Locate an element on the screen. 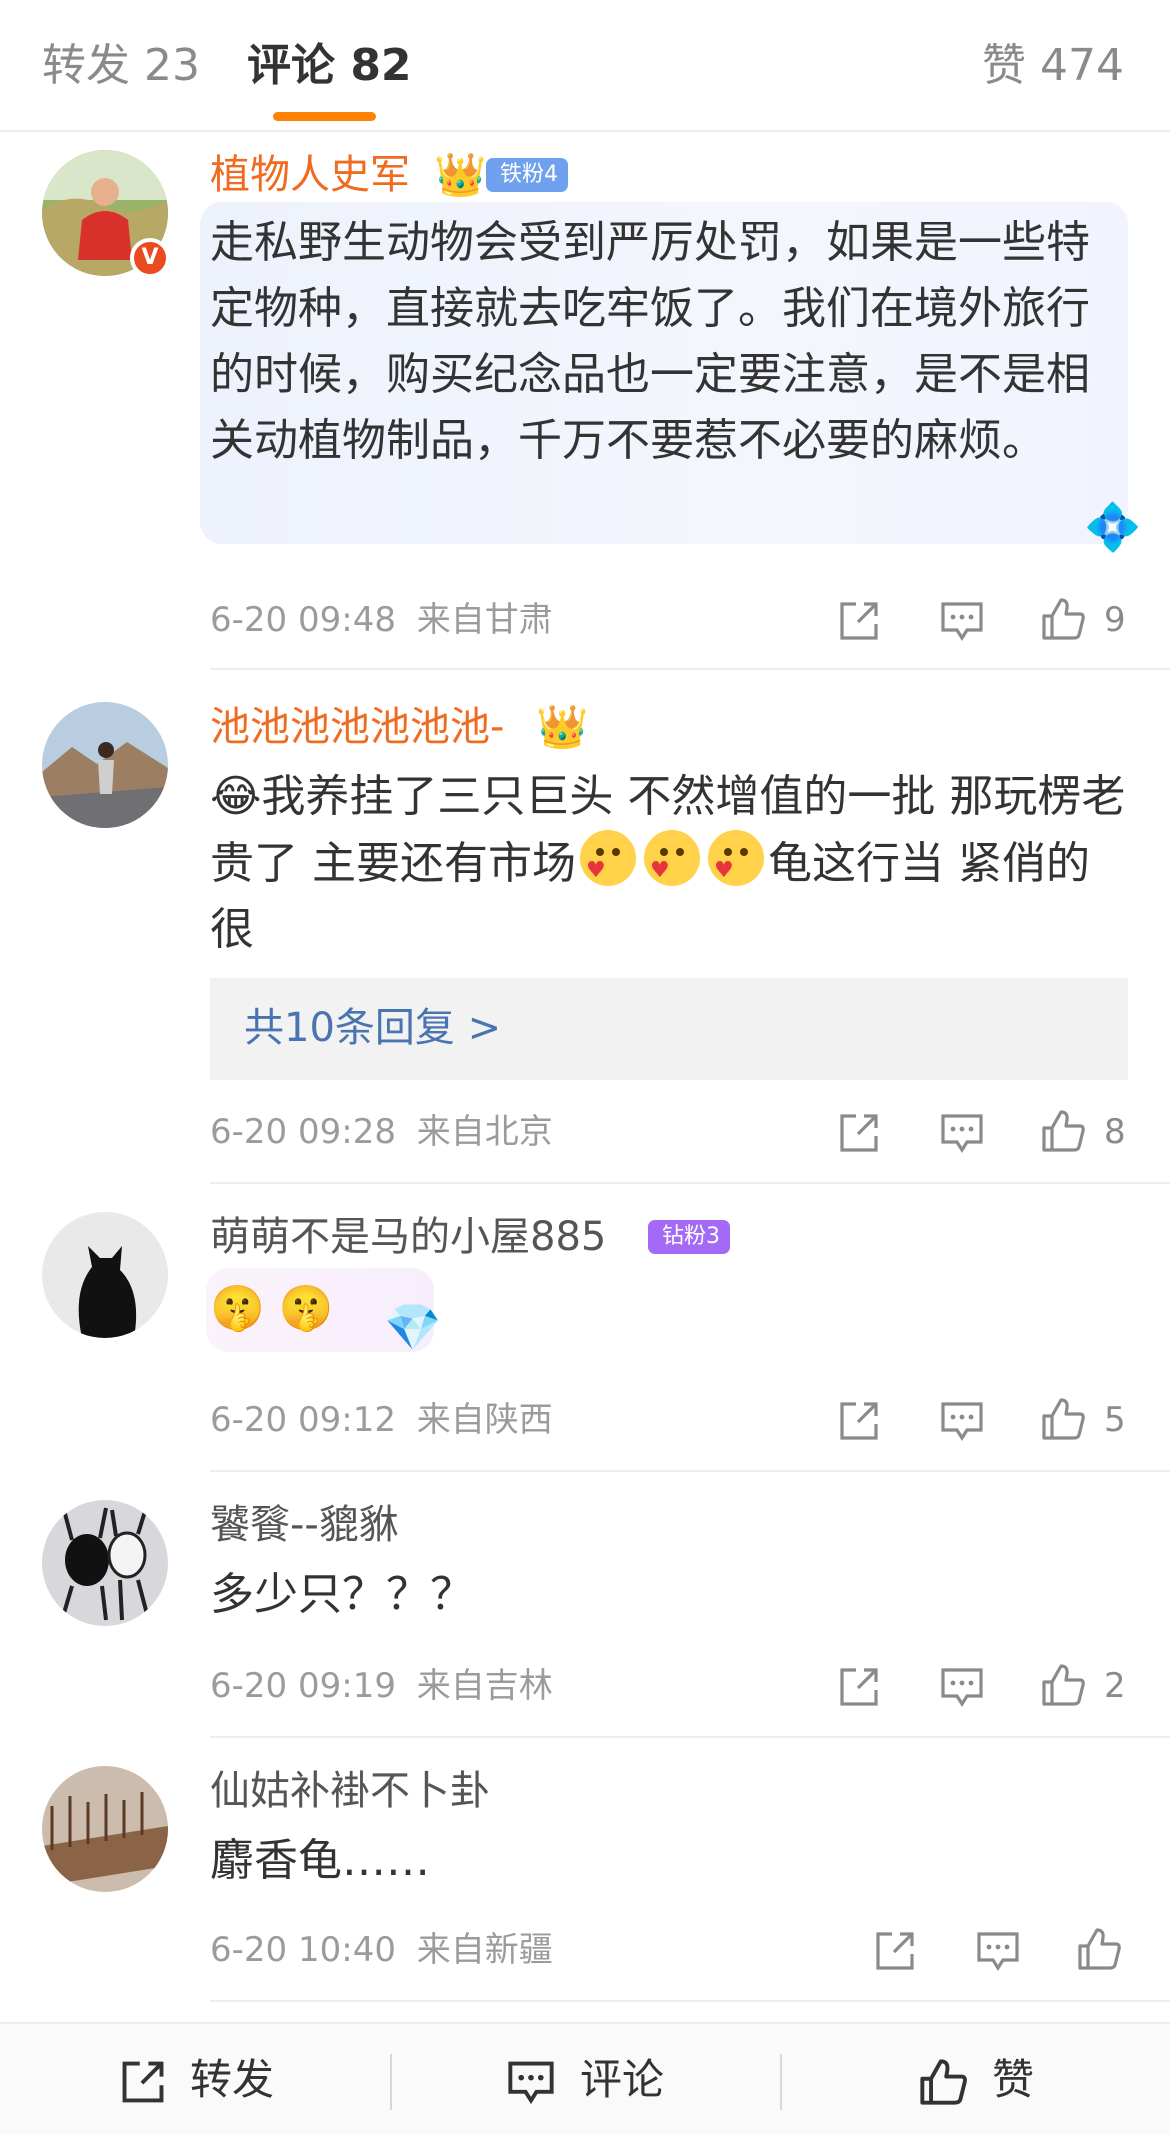 This screenshot has height=2135, width=1170. comment-location: 来自吉林 is located at coordinates (484, 1686).